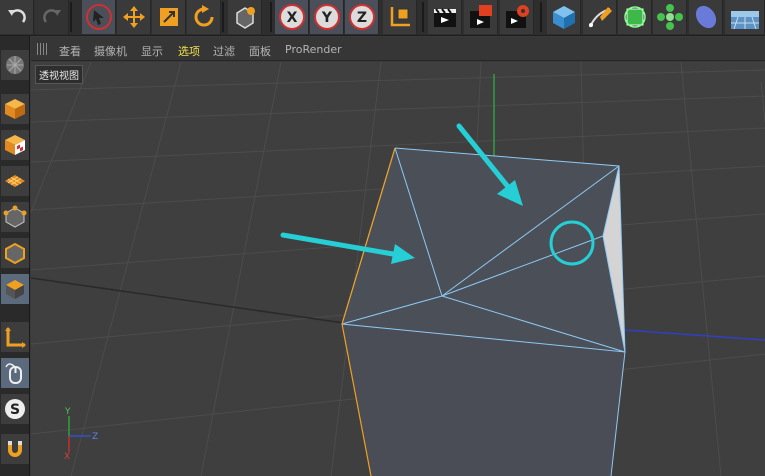 The width and height of the screenshot is (765, 476). What do you see at coordinates (204, 17) in the screenshot?
I see `rotate-icon` at bounding box center [204, 17].